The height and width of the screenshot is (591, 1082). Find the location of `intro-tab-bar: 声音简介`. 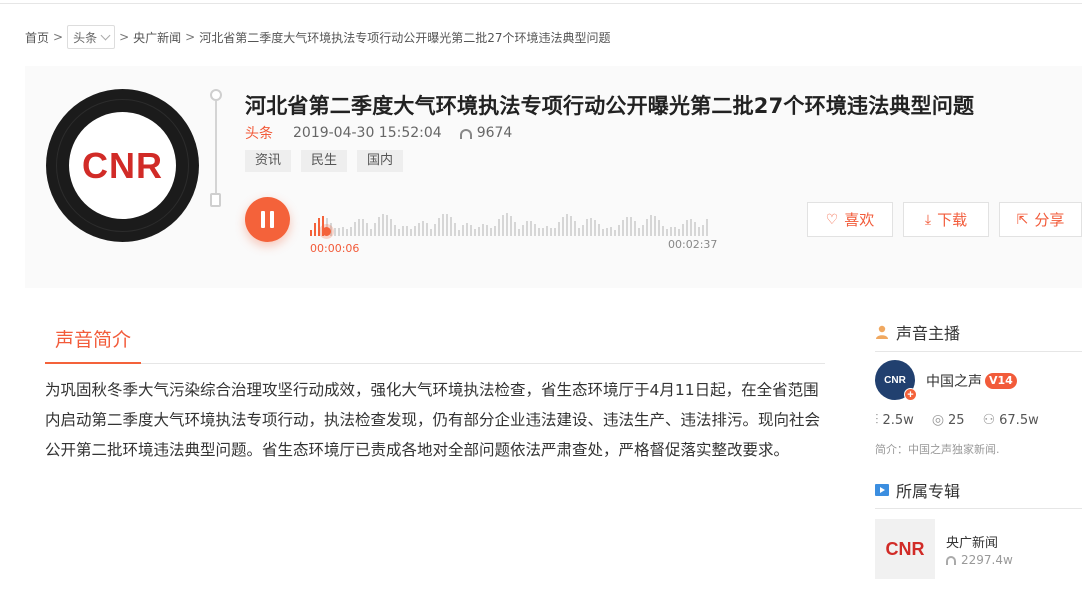

intro-tab-bar: 声音简介 is located at coordinates (435, 343).